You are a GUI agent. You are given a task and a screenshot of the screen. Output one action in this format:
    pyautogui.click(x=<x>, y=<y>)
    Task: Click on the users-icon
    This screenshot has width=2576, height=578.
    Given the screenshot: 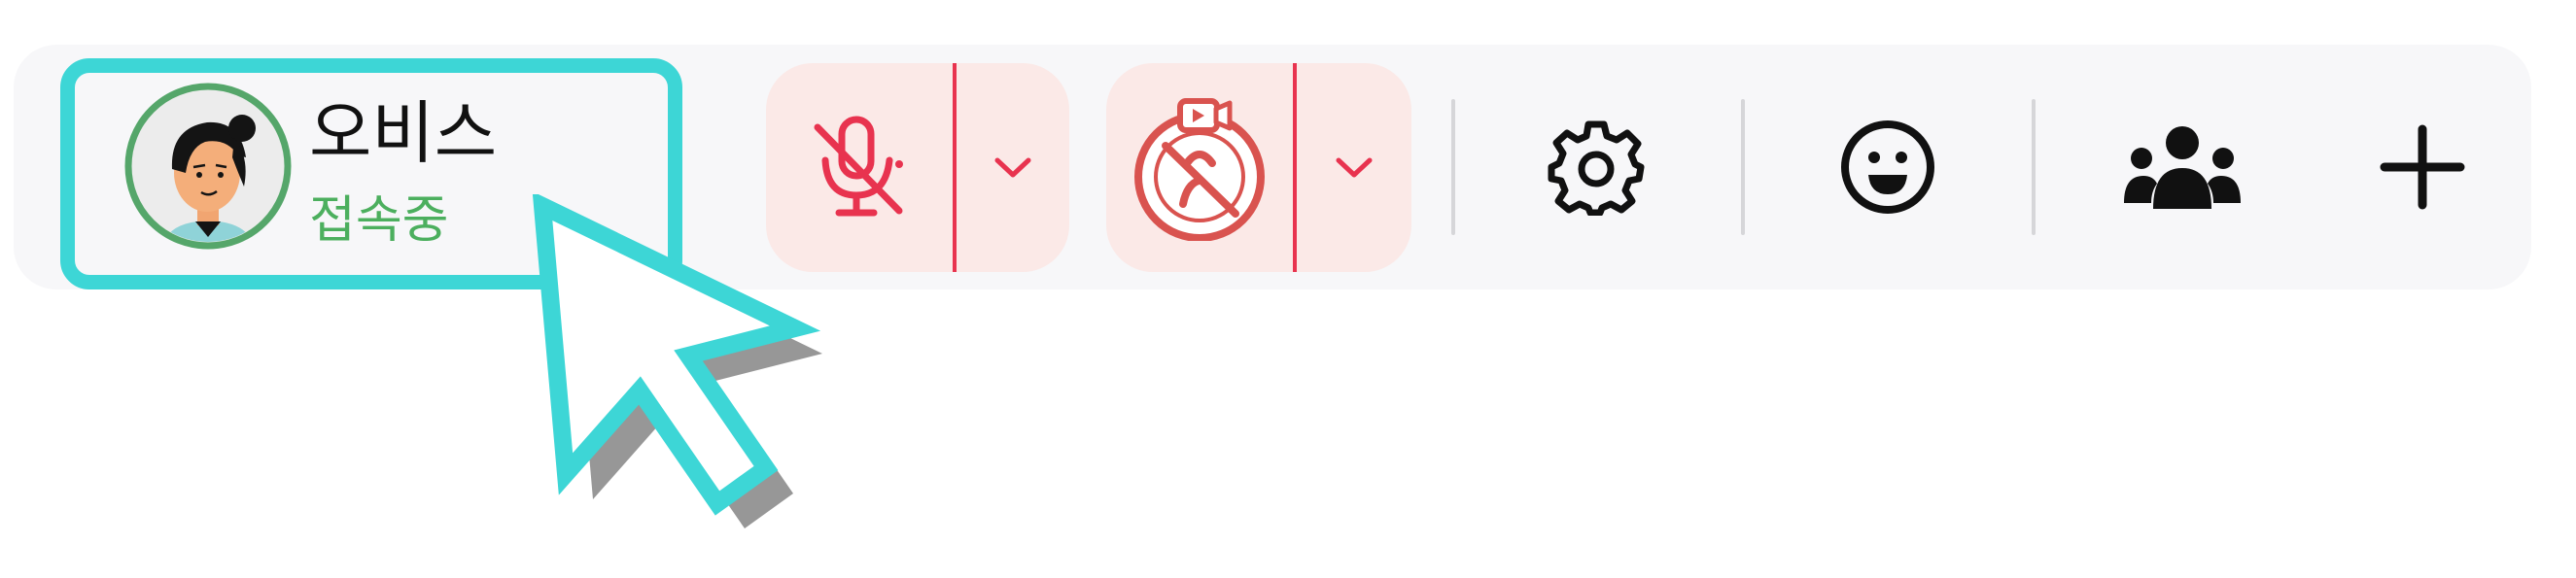 What is the action you would take?
    pyautogui.click(x=2182, y=167)
    